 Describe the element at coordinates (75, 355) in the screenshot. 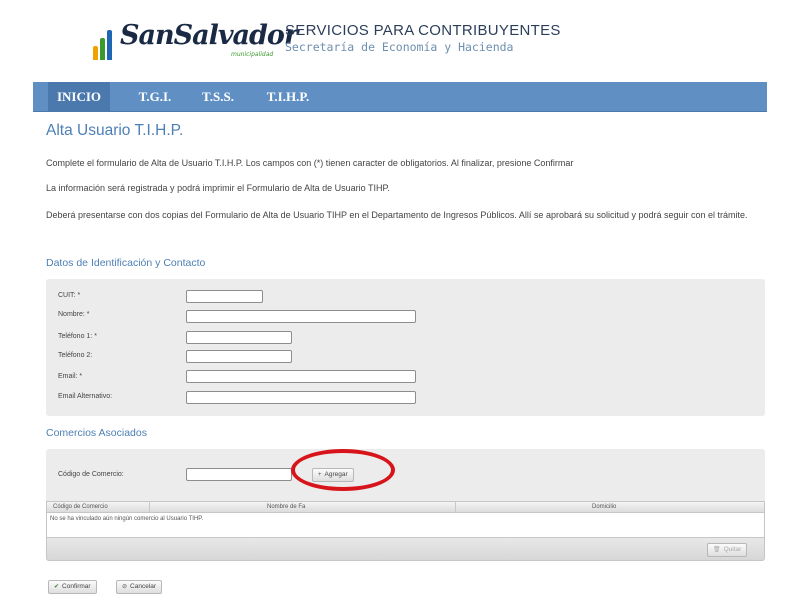

I see `telefono2-label: Teléfono 2:` at that location.